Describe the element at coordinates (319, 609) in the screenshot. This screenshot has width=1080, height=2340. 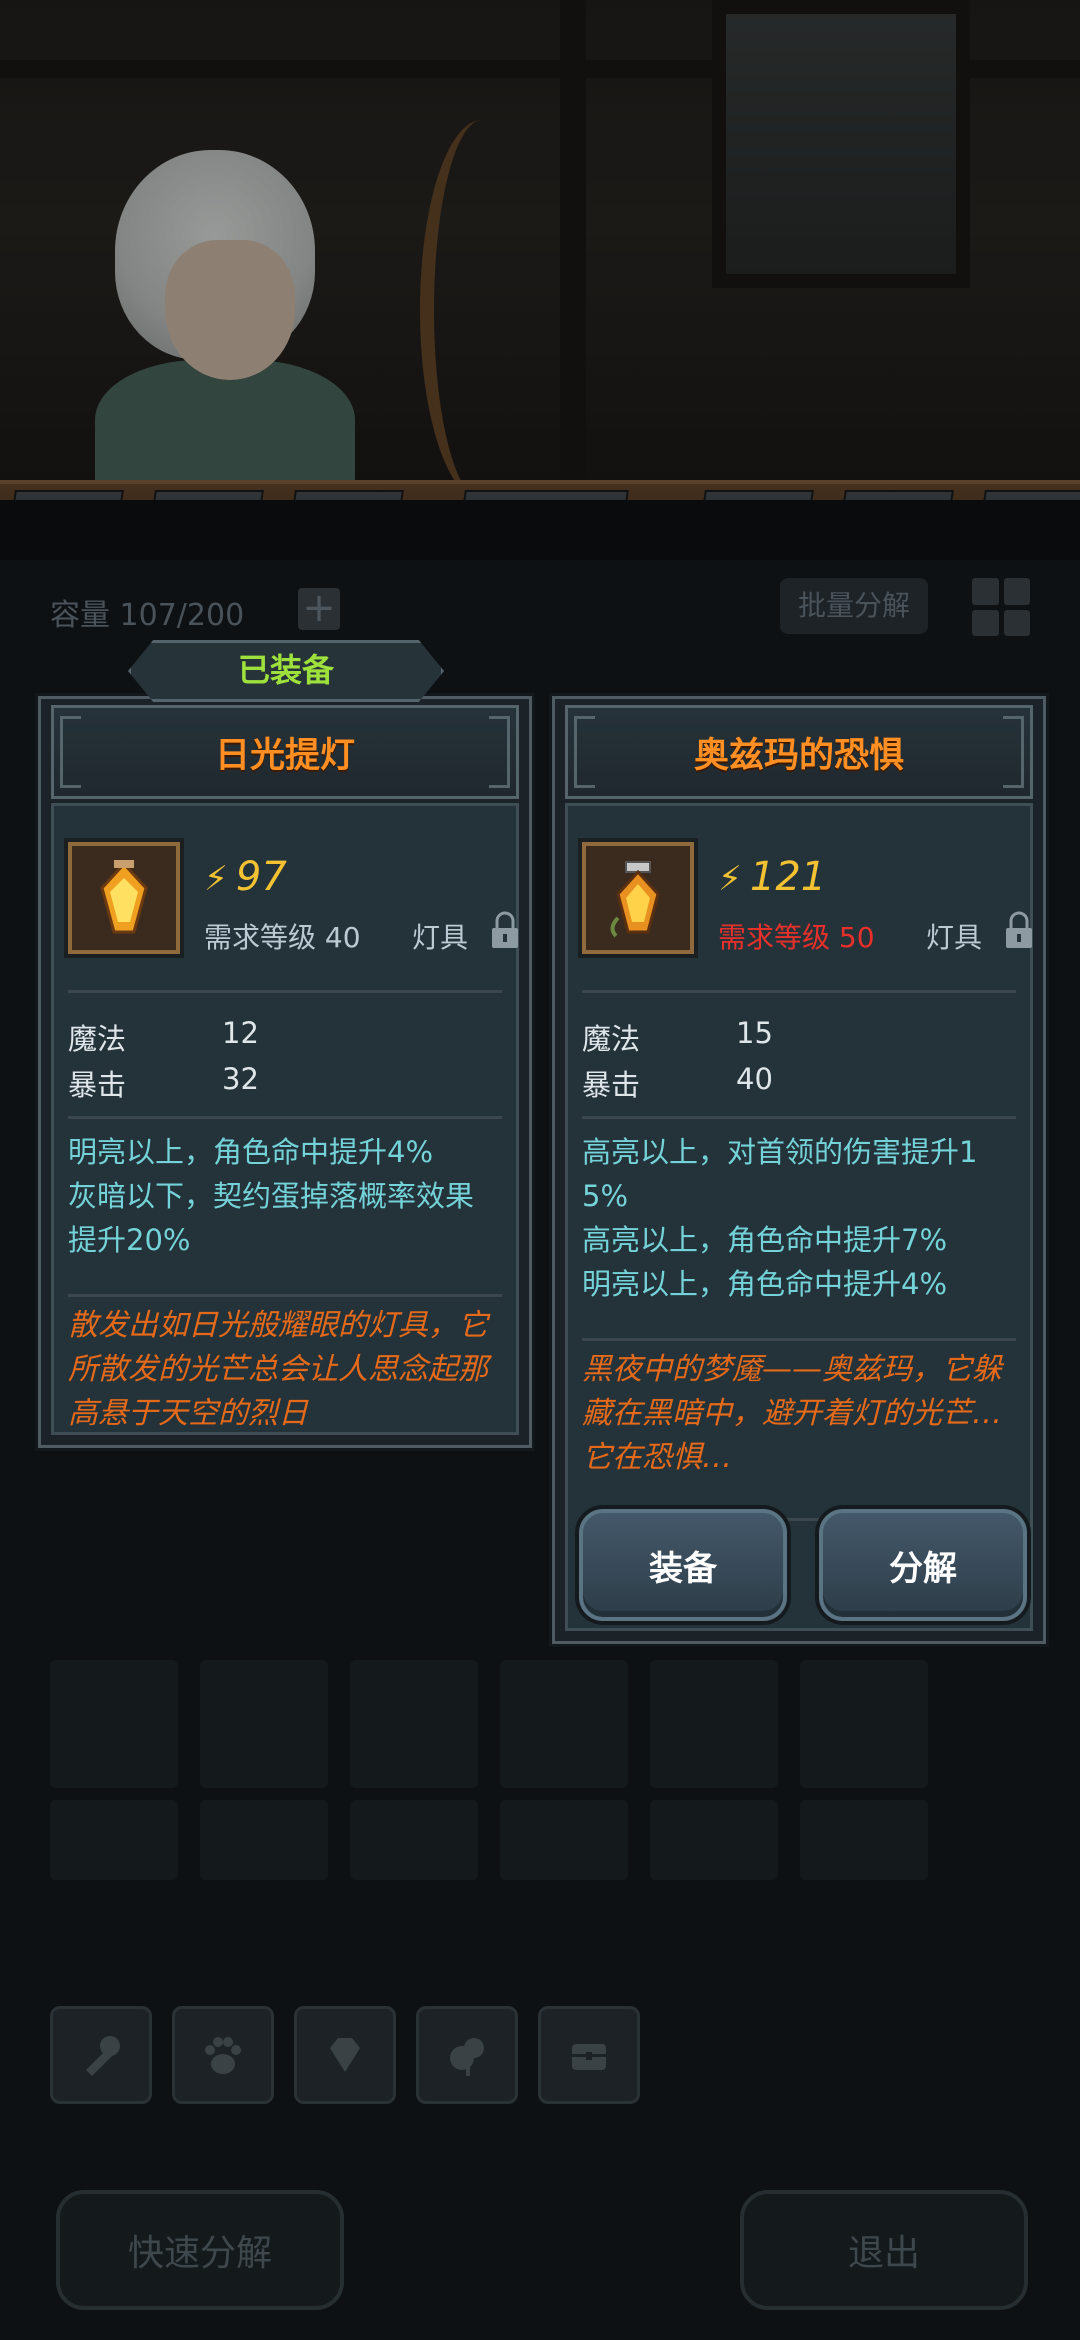
I see `add-capacity-button: +` at that location.